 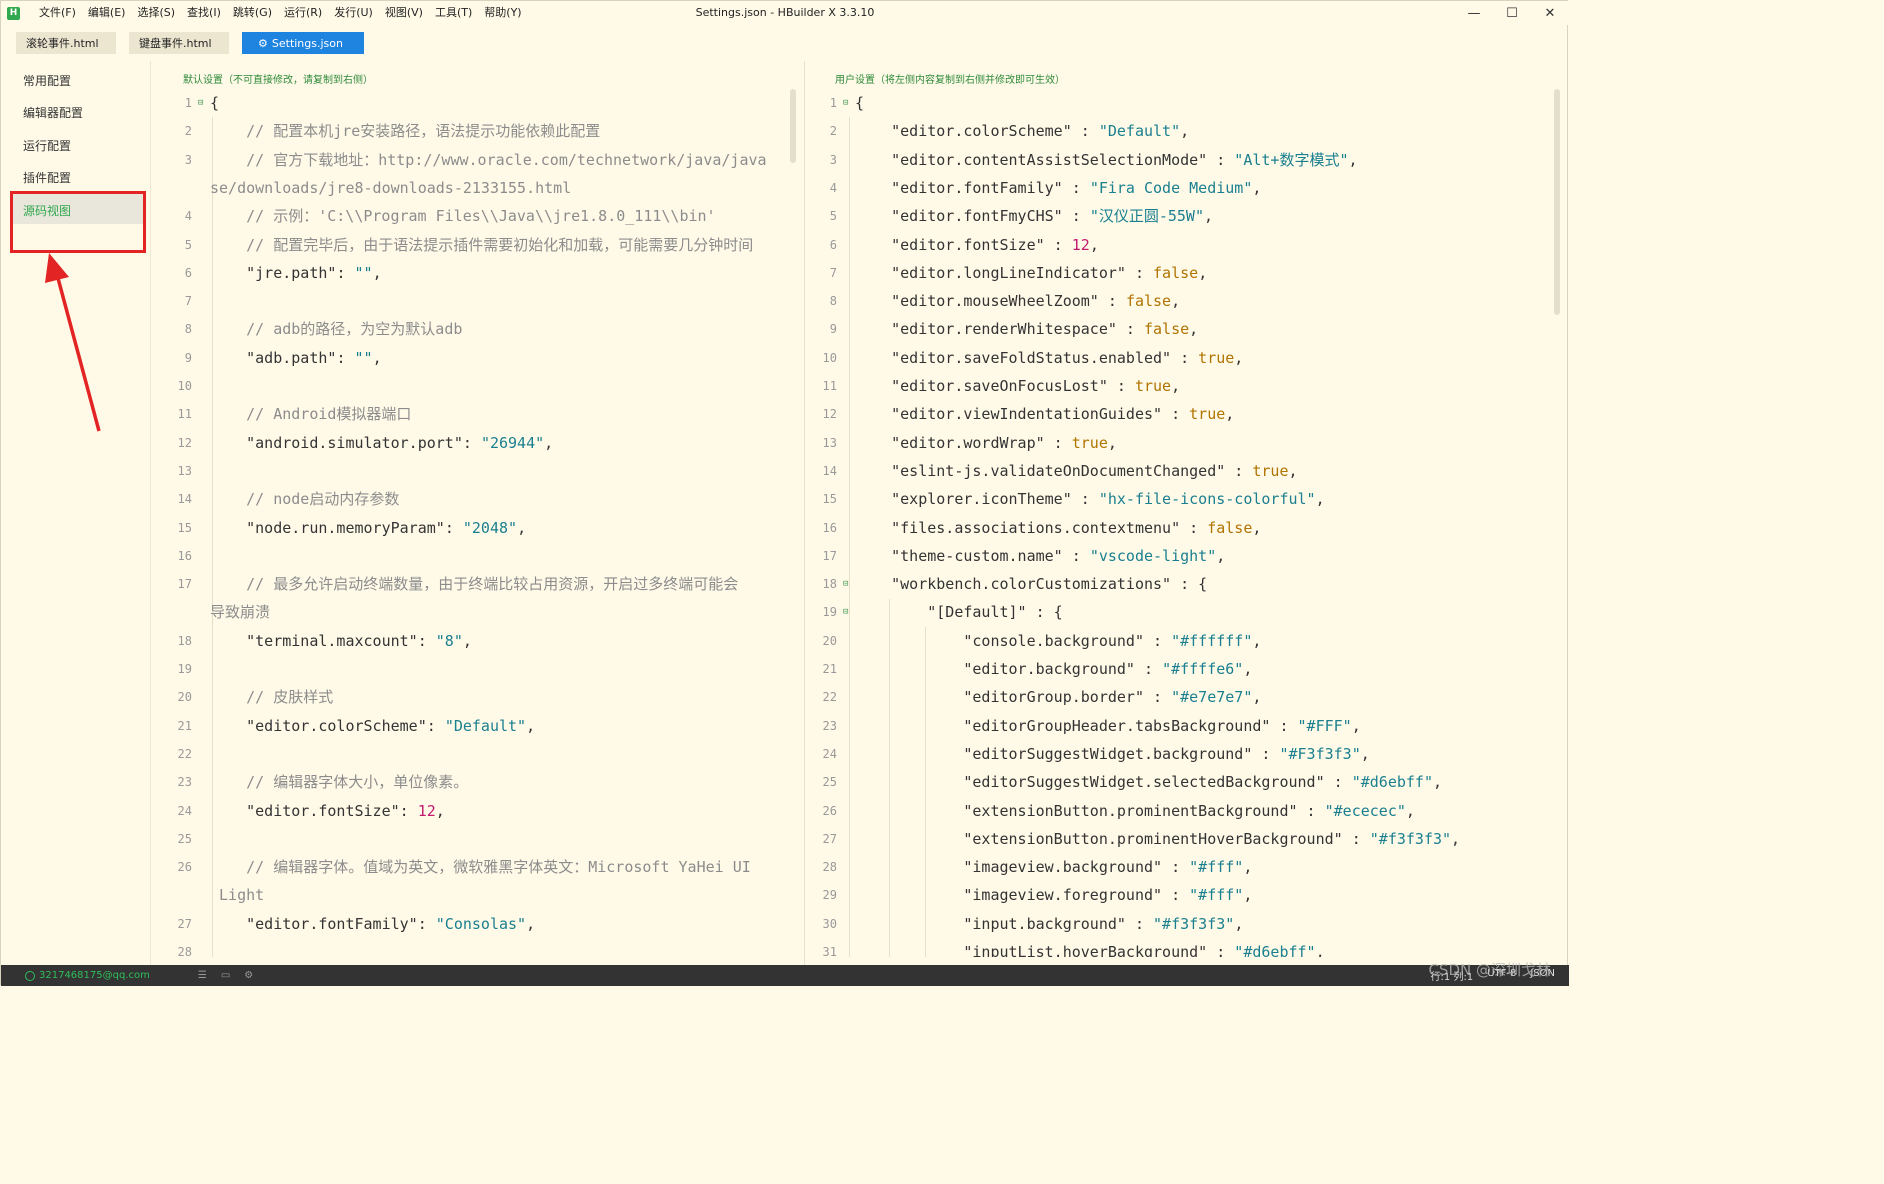 I want to click on menu-item: 跳转(G), so click(x=252, y=13).